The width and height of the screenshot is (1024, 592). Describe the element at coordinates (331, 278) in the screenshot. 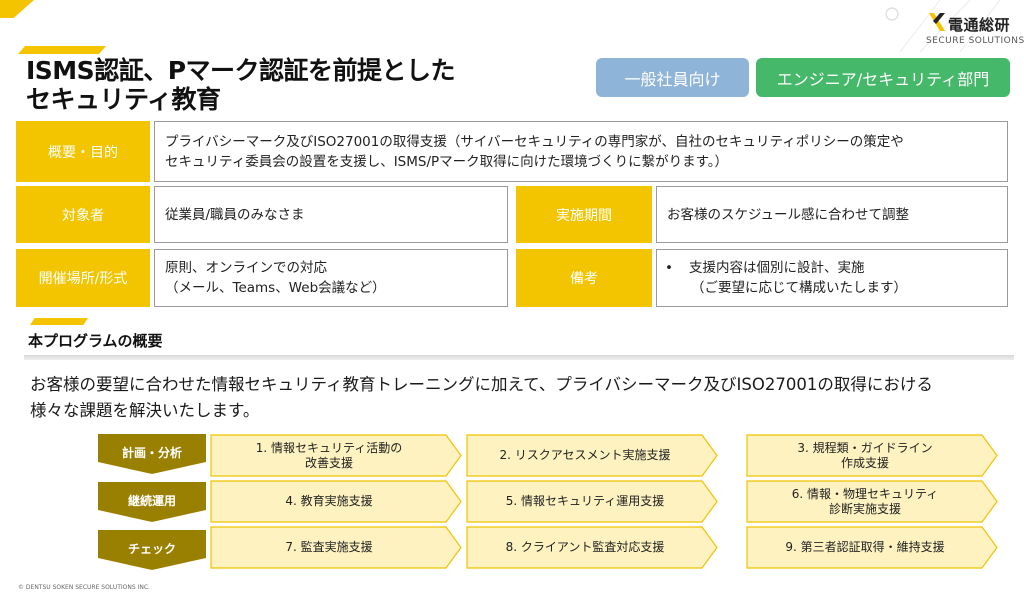

I see `venue-cell: 原則、オンラインでの対応 （メール、Teams、Web会議など）` at that location.